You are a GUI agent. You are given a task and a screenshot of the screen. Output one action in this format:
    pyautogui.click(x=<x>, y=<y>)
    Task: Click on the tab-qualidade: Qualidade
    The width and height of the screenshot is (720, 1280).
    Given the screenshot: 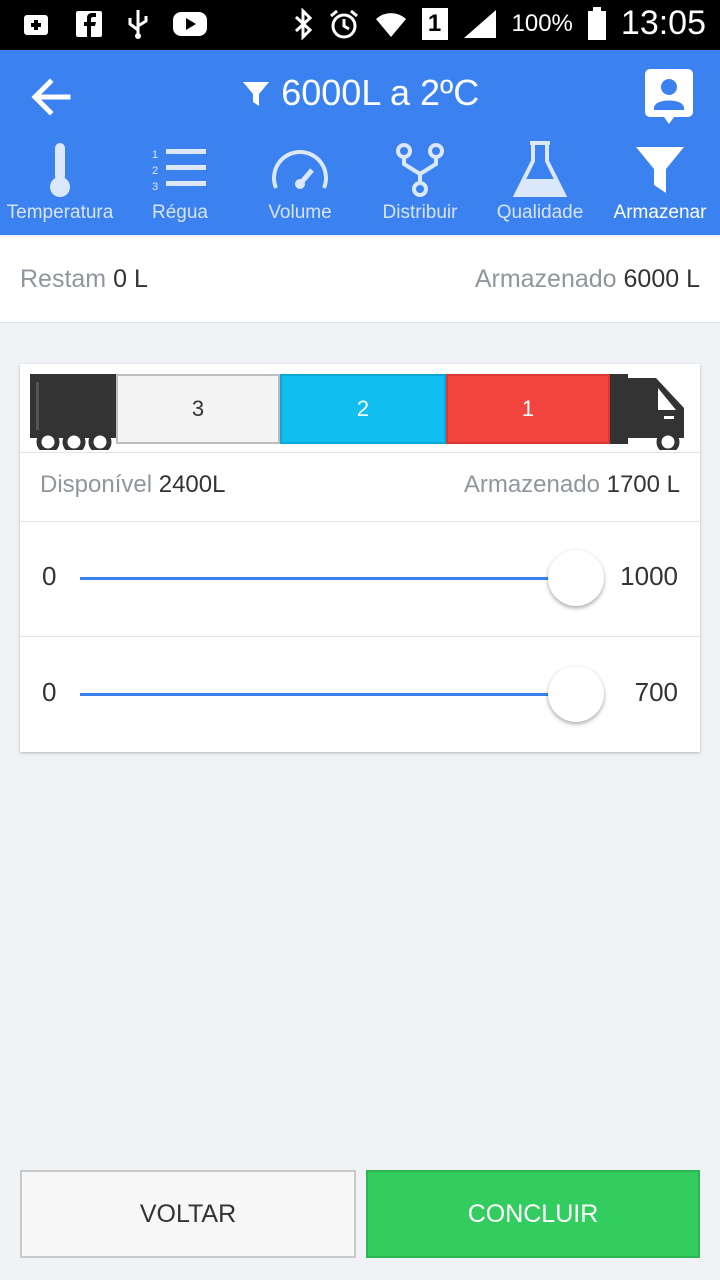 What is the action you would take?
    pyautogui.click(x=540, y=186)
    